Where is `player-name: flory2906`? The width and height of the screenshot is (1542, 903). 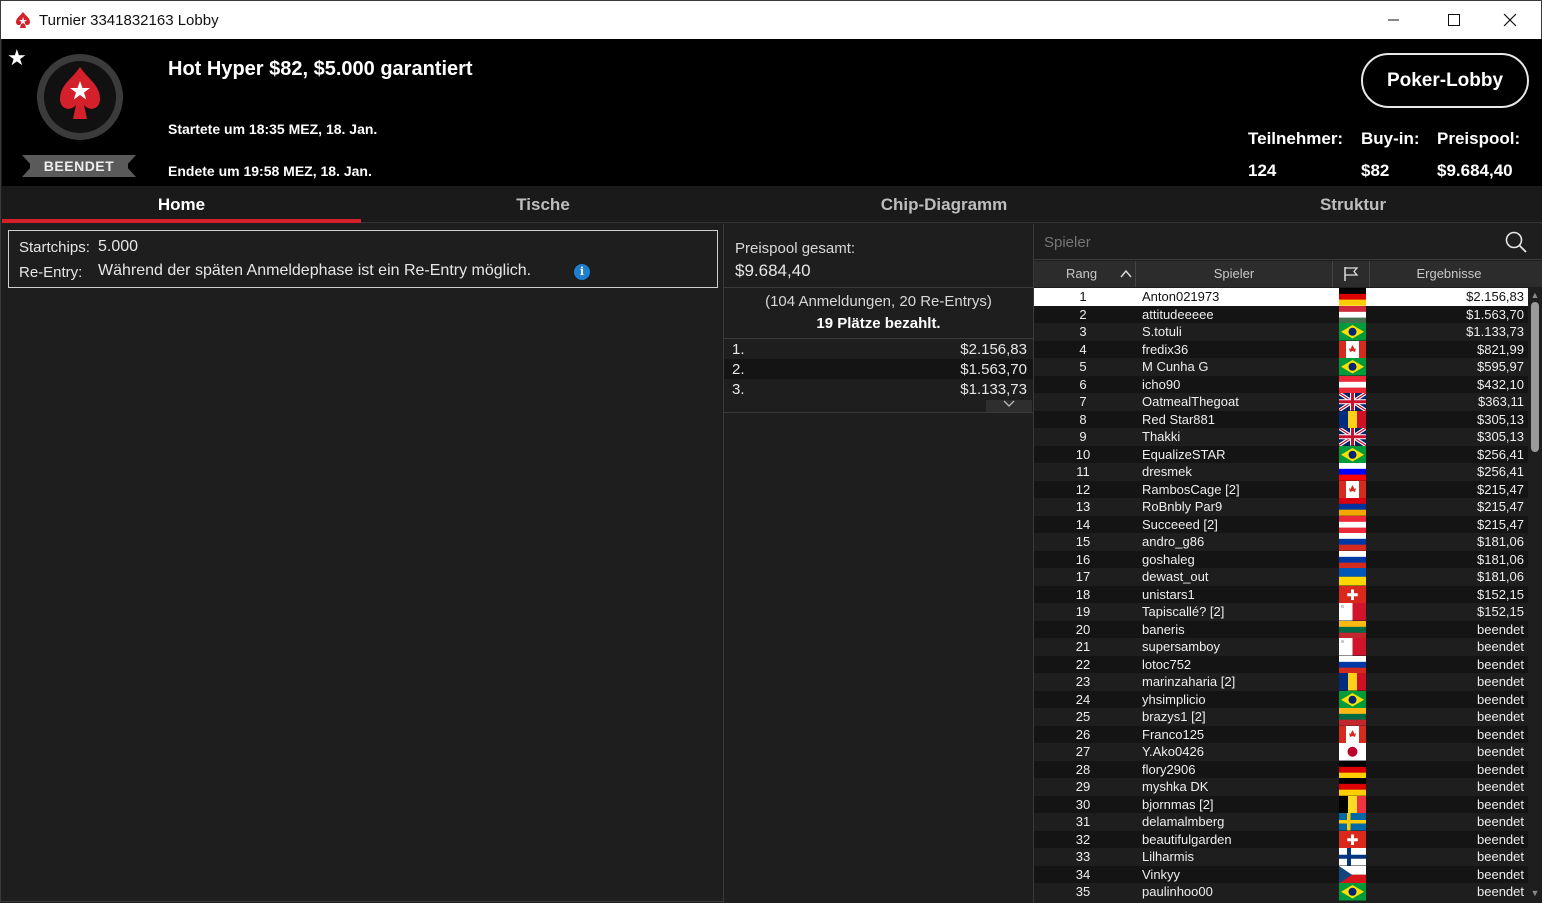 player-name: flory2906 is located at coordinates (1169, 769).